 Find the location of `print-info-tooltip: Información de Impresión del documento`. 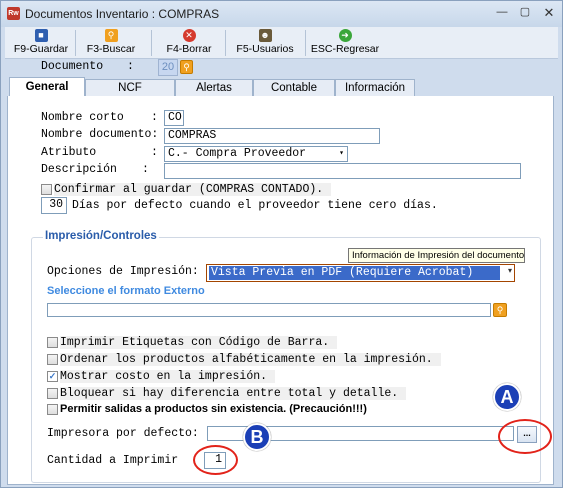

print-info-tooltip: Información de Impresión del documento is located at coordinates (436, 255).